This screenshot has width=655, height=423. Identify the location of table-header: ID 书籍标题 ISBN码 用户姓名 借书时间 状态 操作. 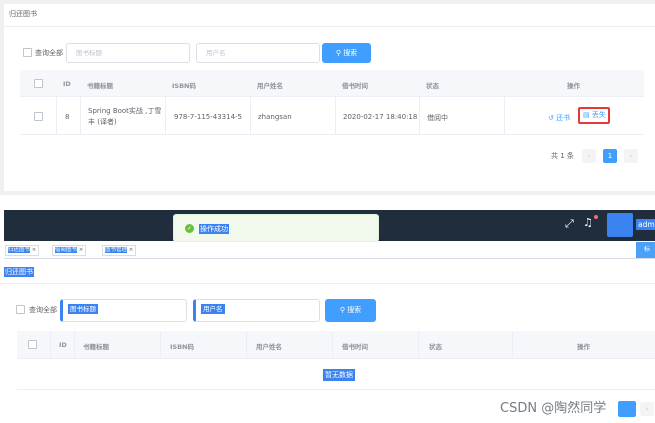
(332, 83).